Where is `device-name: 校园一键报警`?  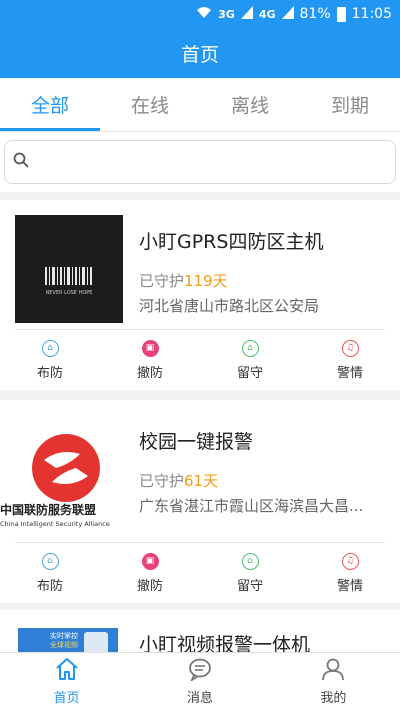 device-name: 校园一键报警 is located at coordinates (196, 442).